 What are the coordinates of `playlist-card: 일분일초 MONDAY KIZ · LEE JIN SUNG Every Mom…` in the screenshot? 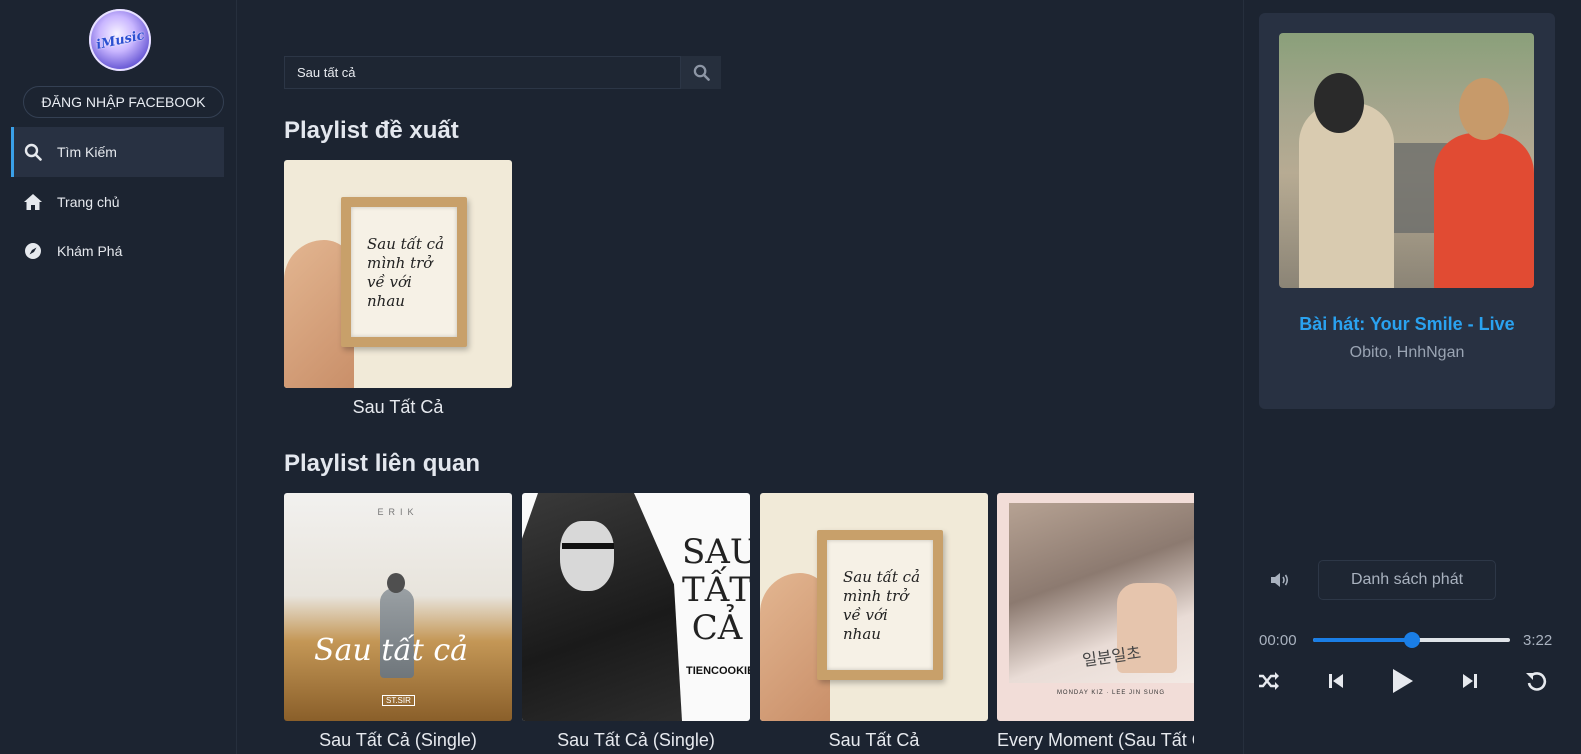 It's located at (1095, 622).